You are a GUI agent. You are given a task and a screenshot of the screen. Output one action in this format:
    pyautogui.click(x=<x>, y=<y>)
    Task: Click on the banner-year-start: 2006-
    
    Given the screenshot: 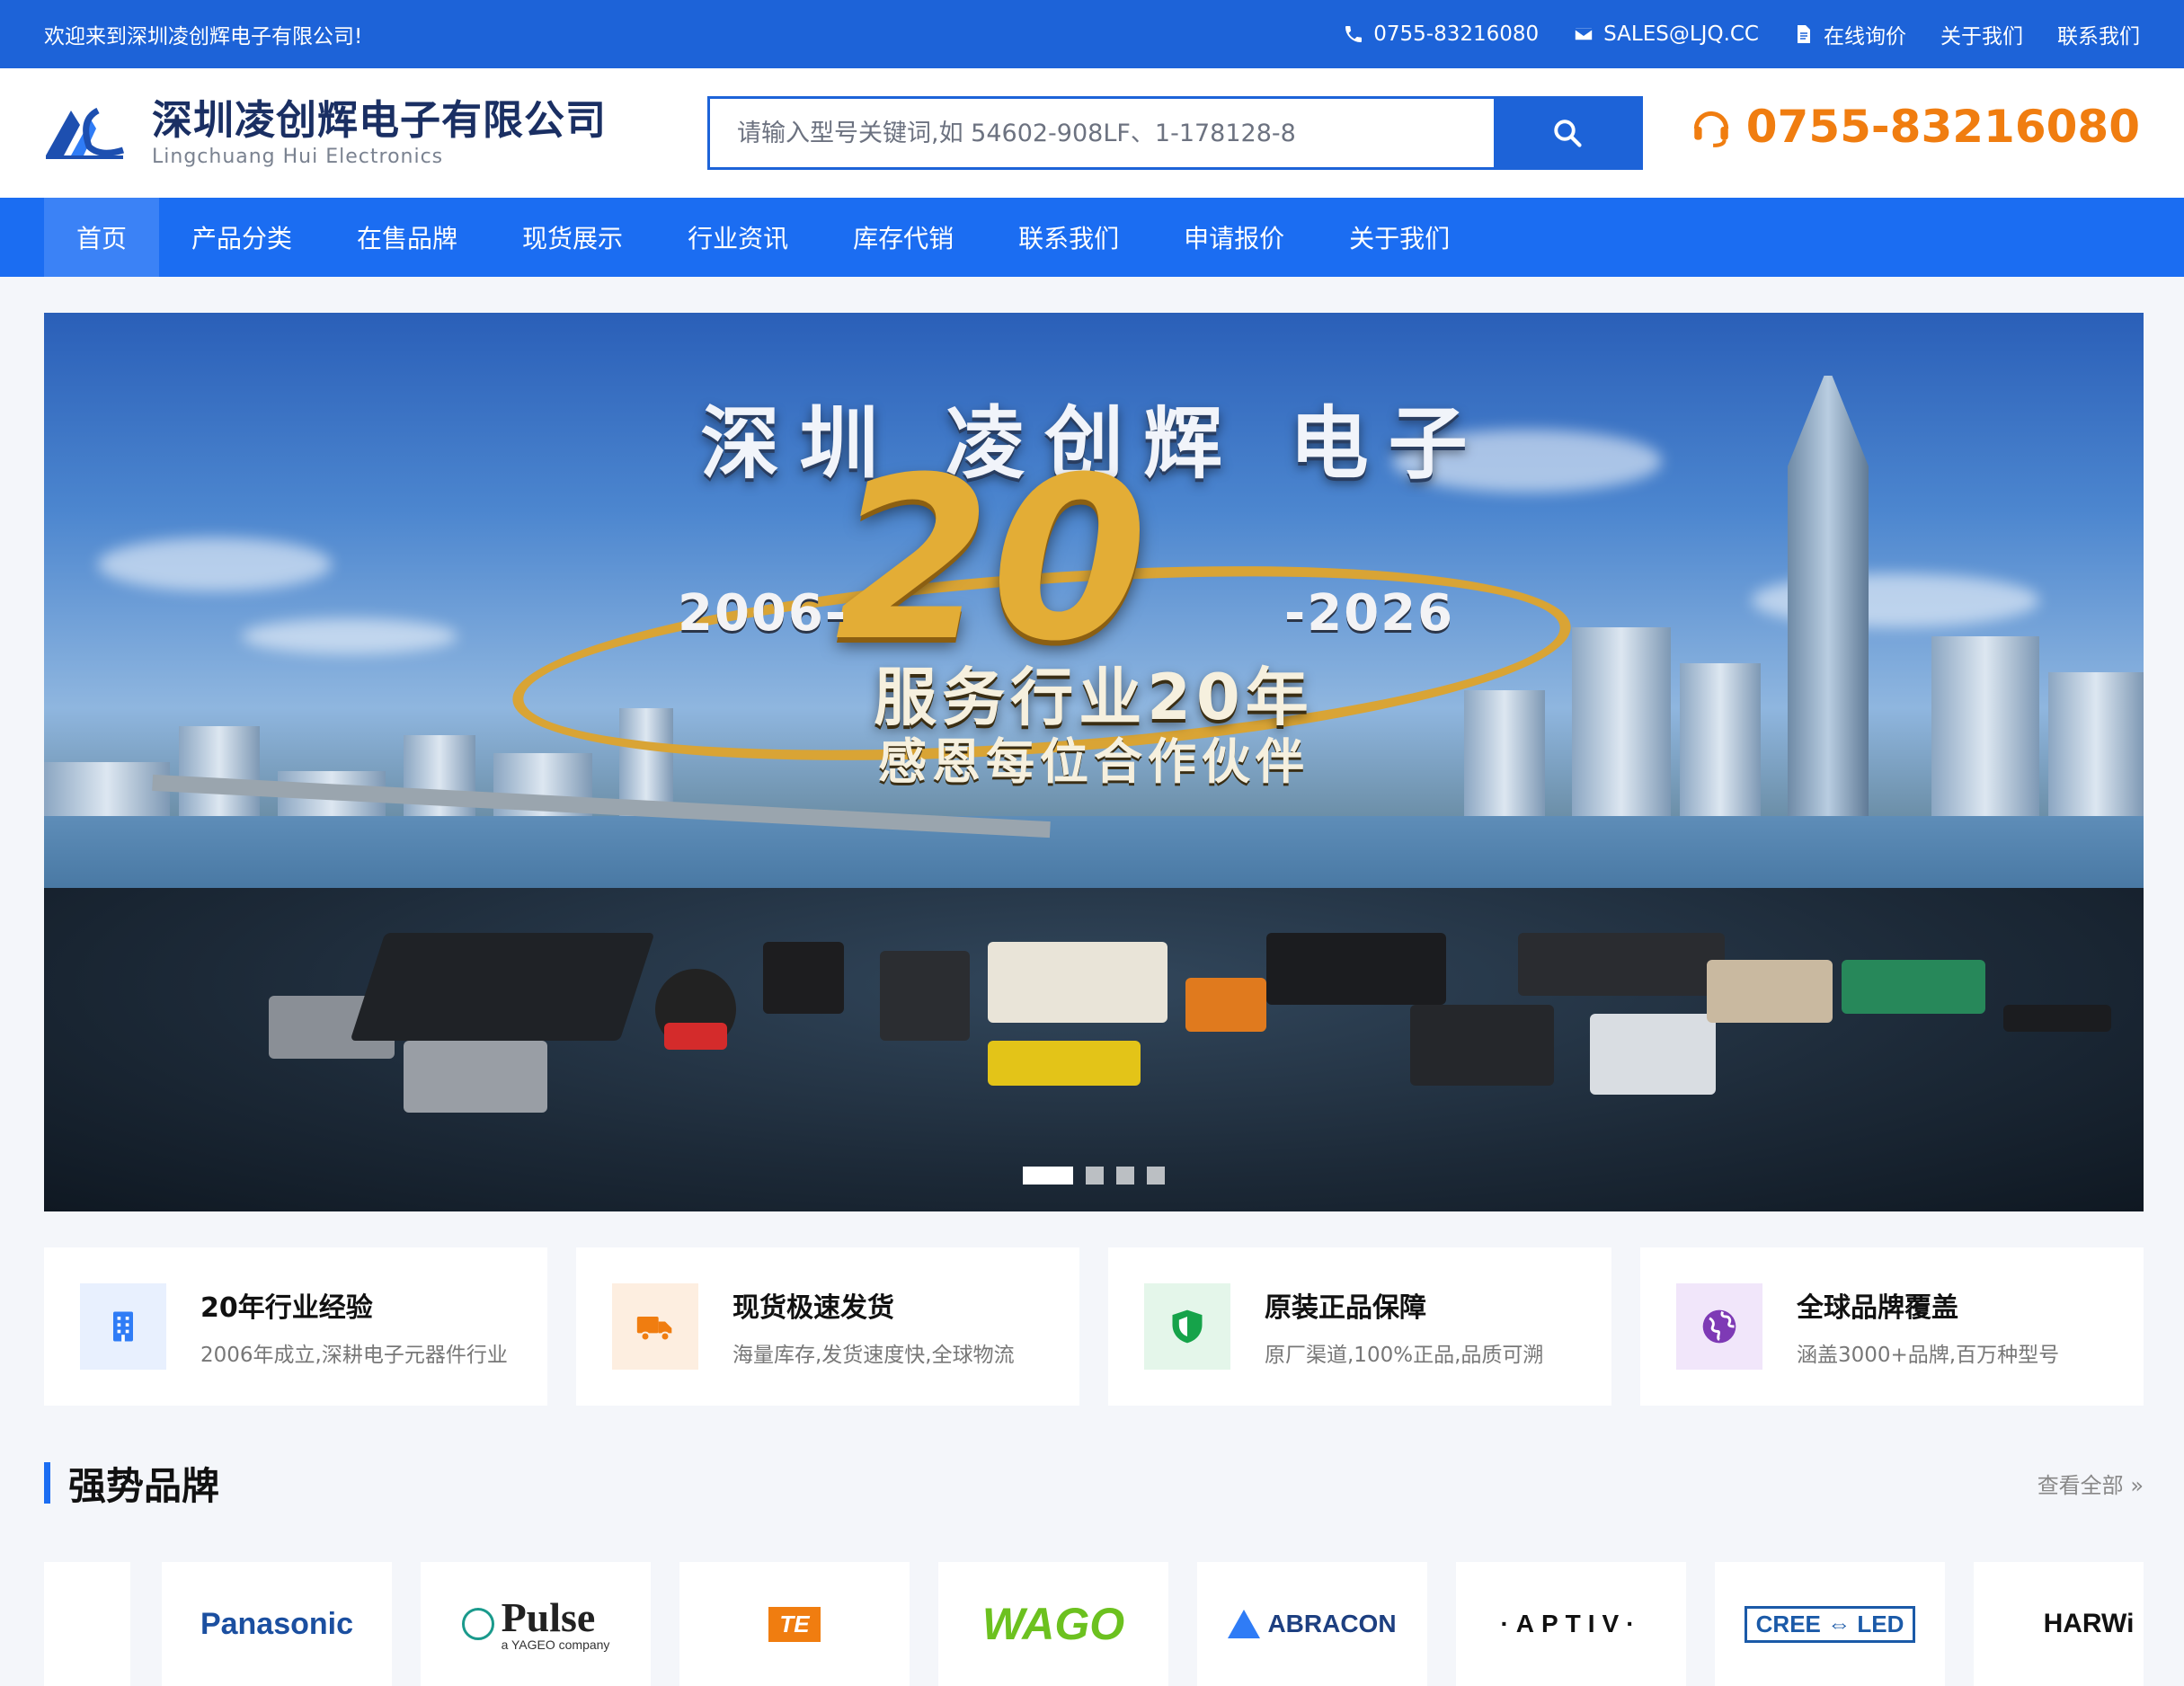 What is the action you would take?
    pyautogui.click(x=763, y=613)
    